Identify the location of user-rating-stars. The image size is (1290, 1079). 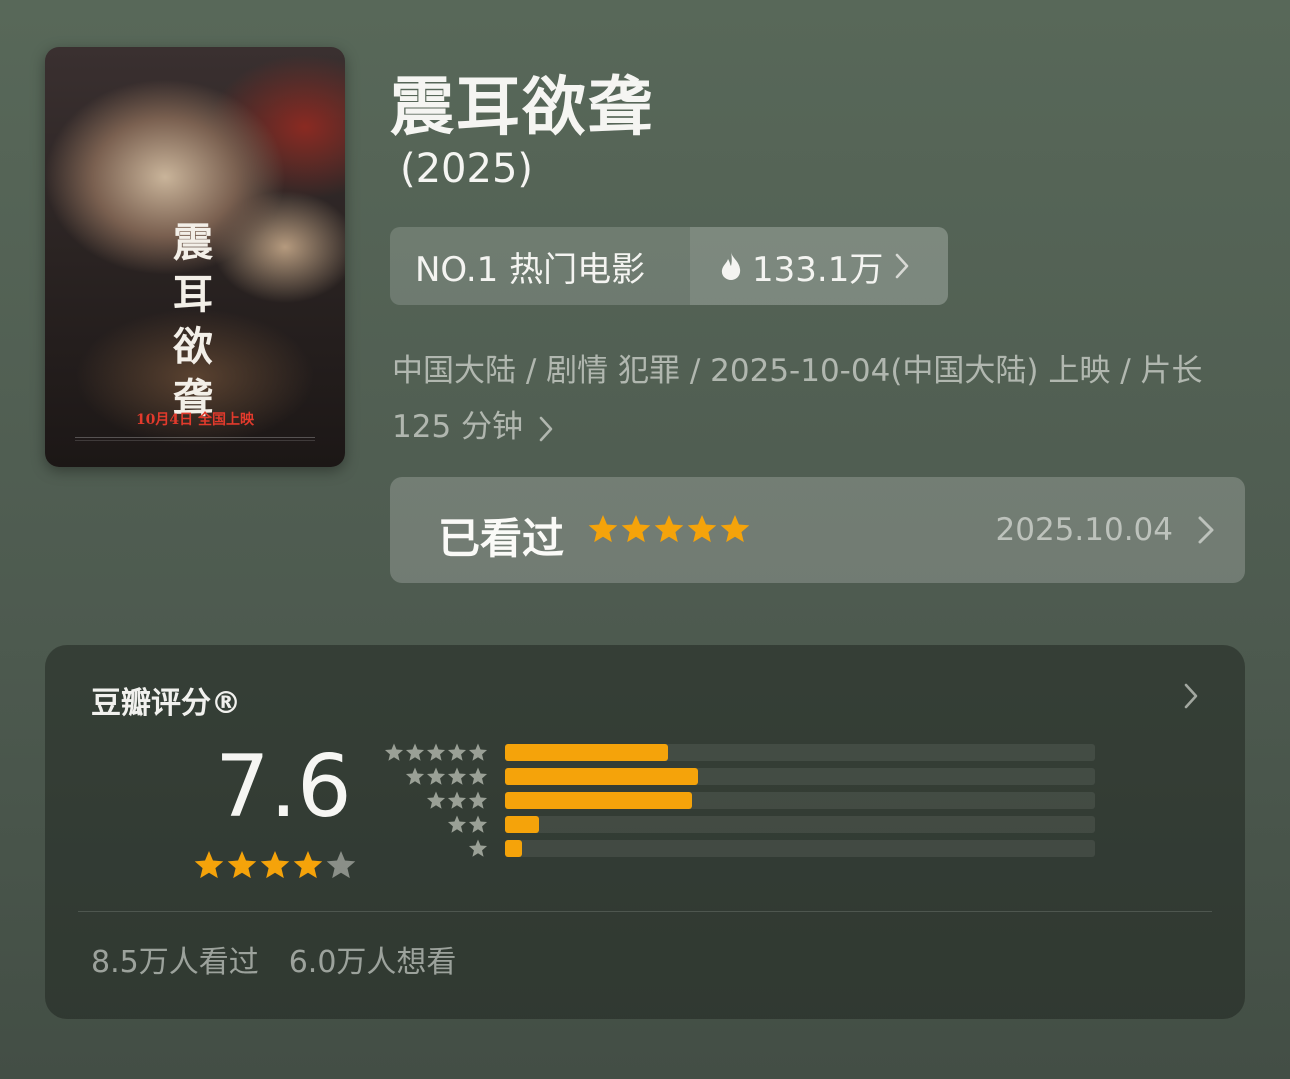
(669, 529).